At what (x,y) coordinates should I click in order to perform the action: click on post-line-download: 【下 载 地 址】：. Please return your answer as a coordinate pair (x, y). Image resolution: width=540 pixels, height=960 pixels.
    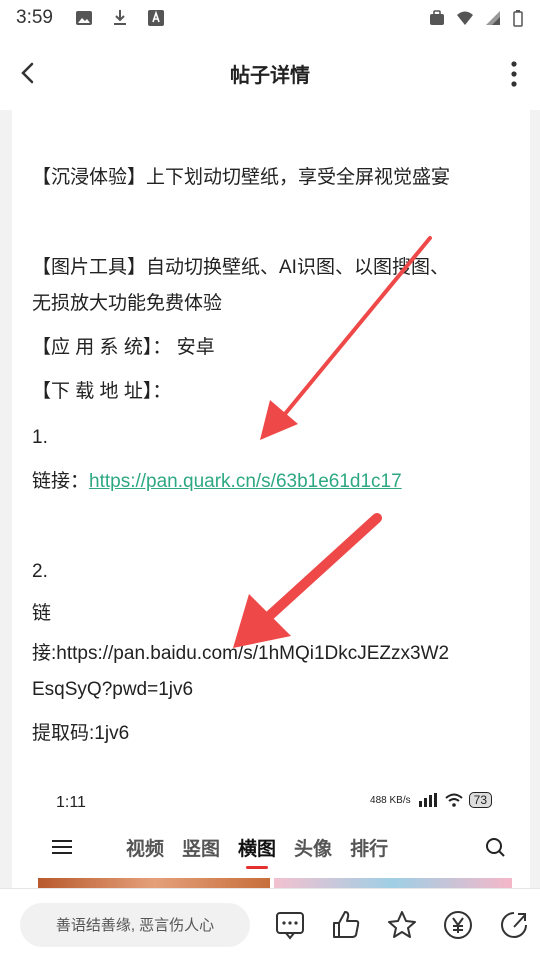
    Looking at the image, I should click on (102, 391).